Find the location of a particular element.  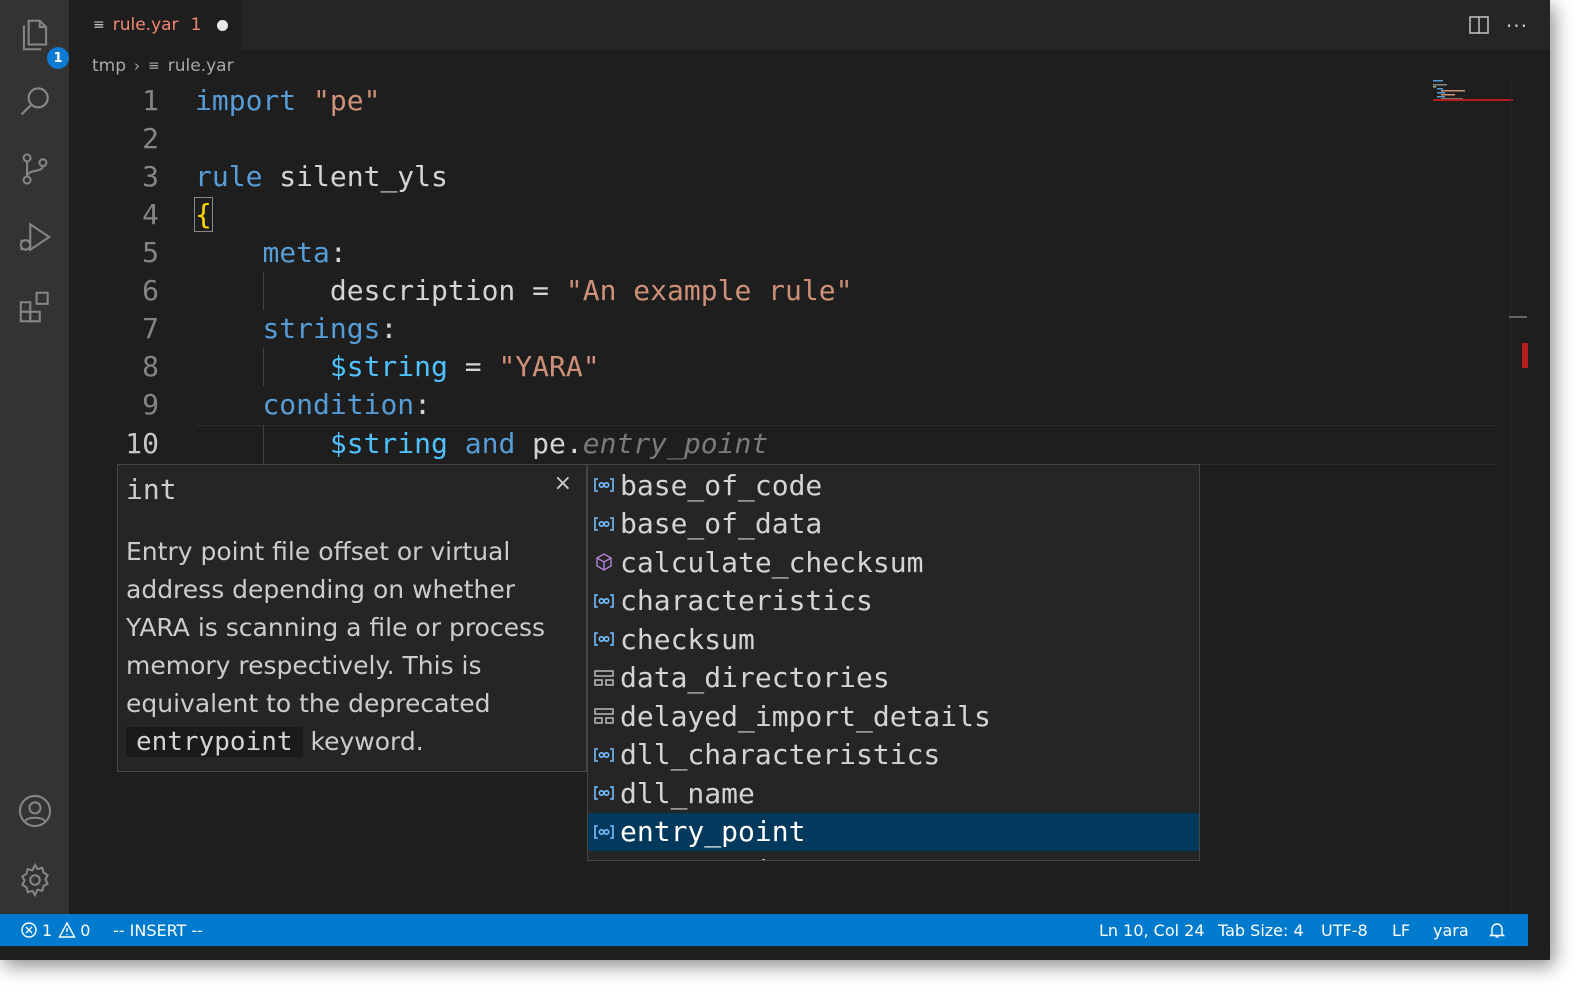

string: "YARA" is located at coordinates (549, 366).